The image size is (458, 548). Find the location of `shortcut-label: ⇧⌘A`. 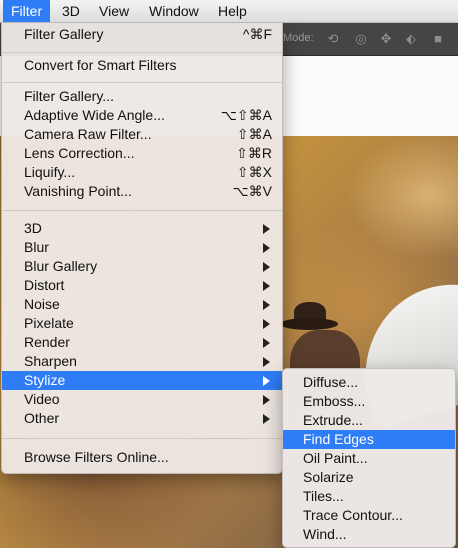

shortcut-label: ⇧⌘A is located at coordinates (254, 134).